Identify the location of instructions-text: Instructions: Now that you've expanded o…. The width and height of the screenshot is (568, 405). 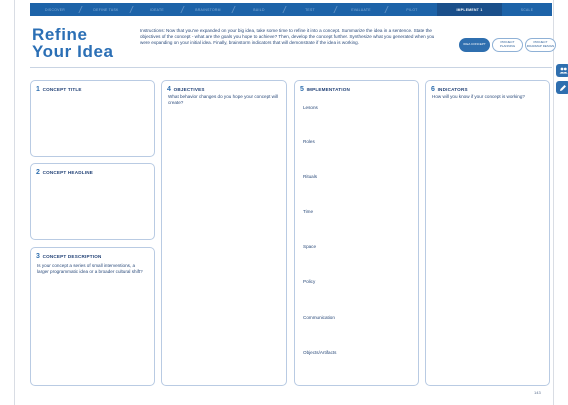
(287, 36).